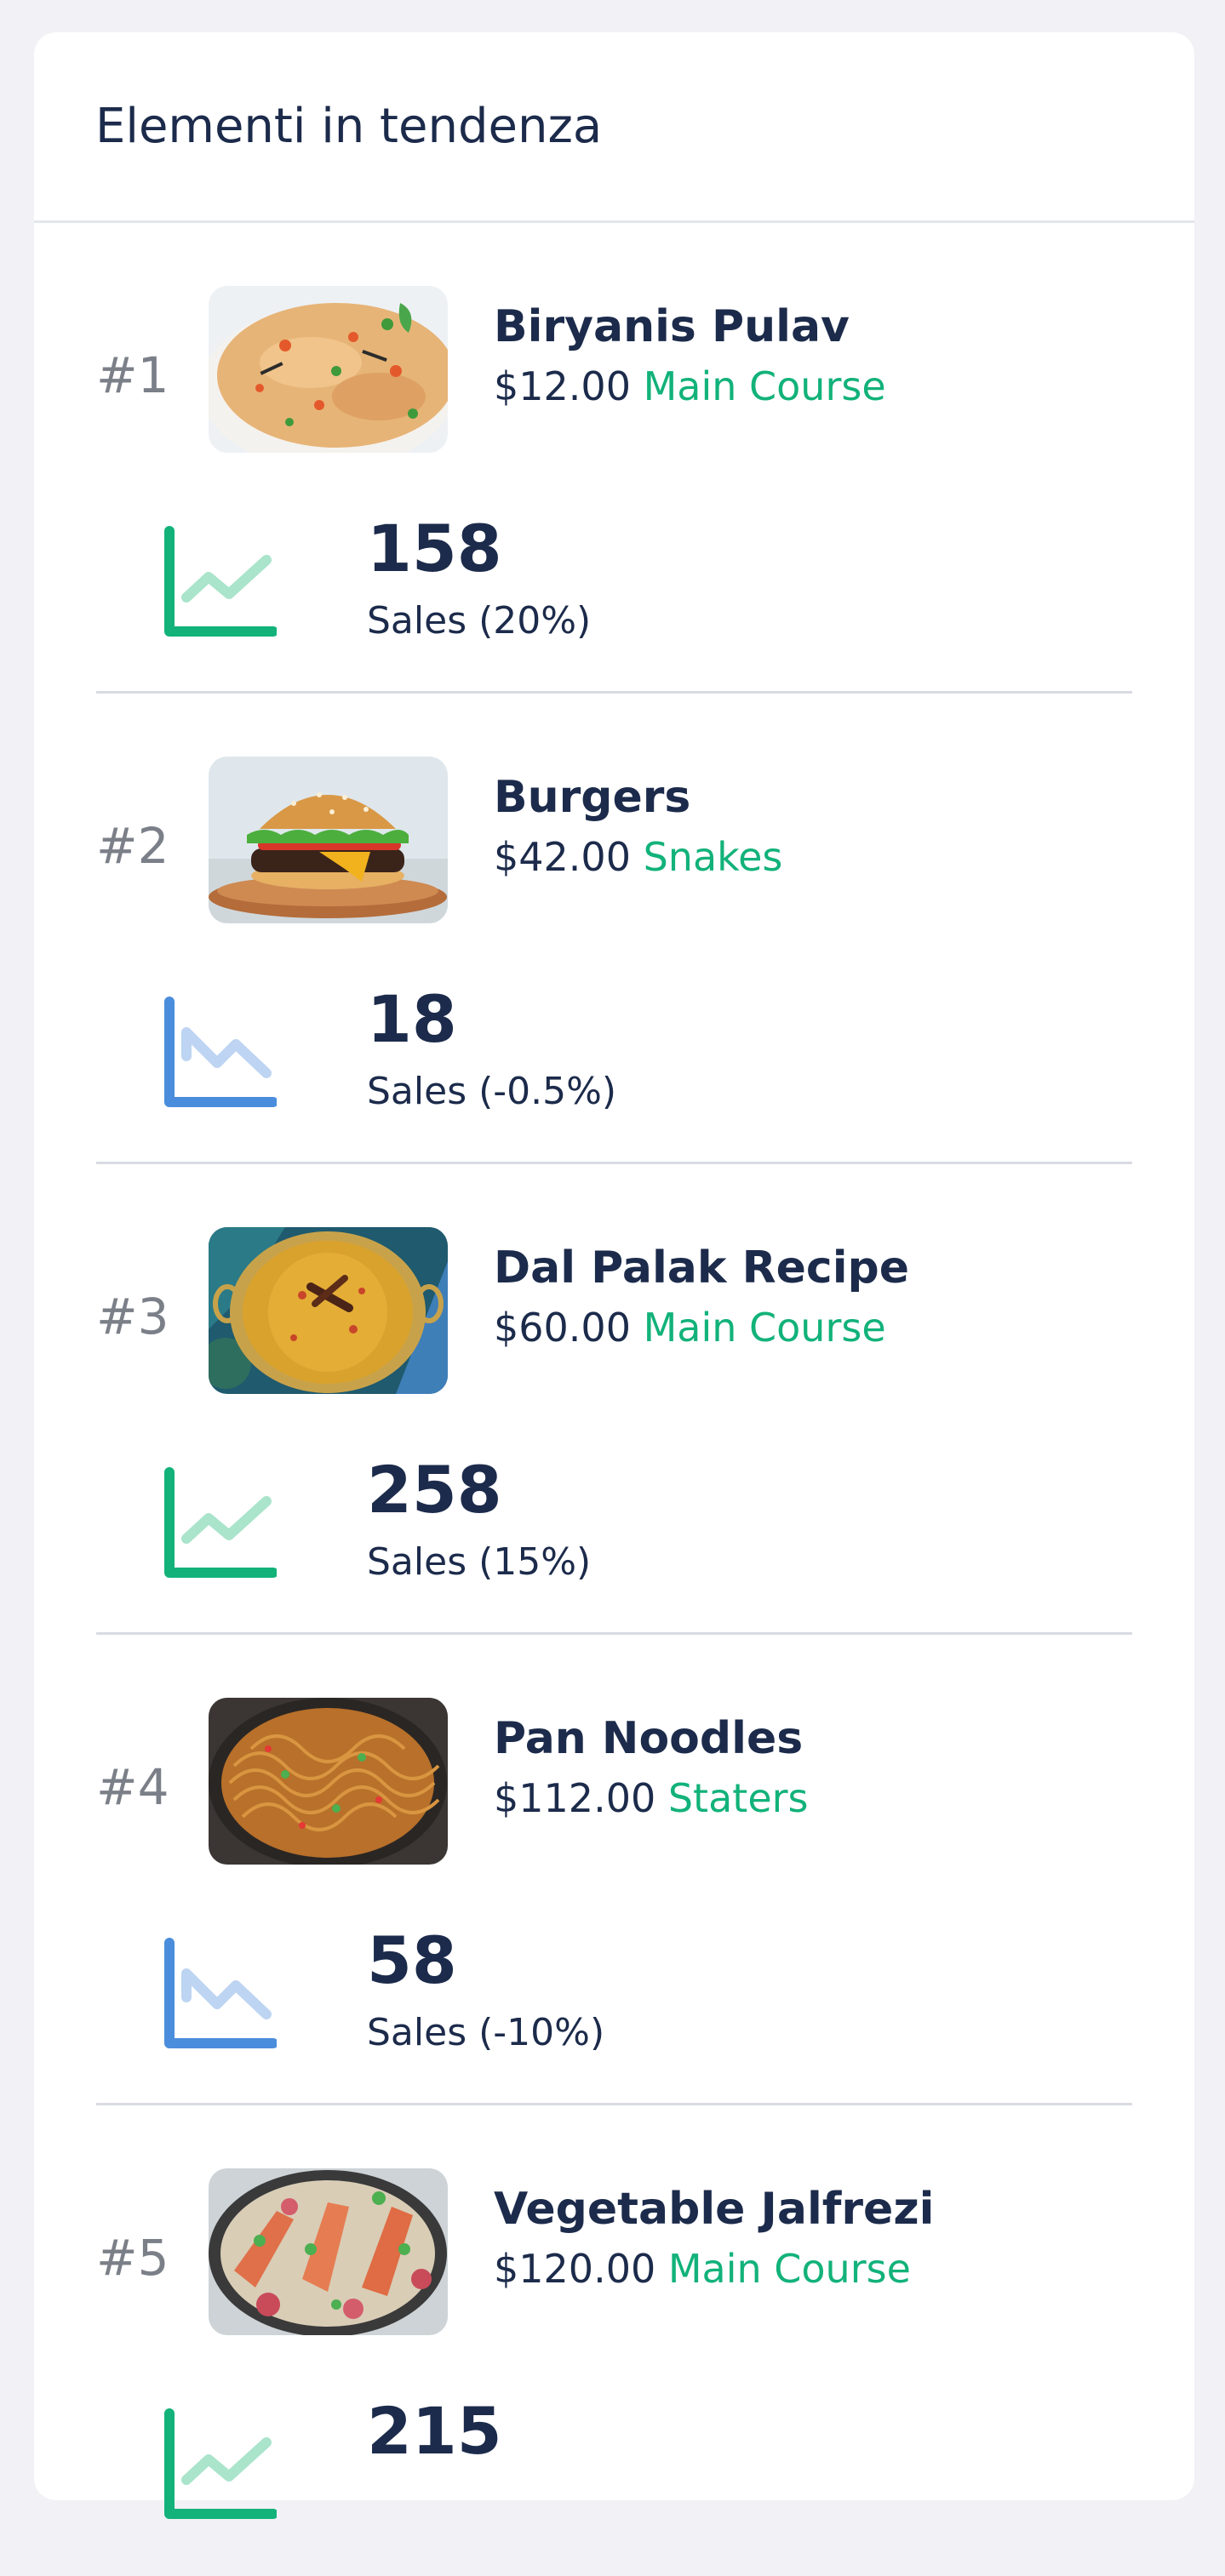 This screenshot has width=1225, height=2576. What do you see at coordinates (435, 548) in the screenshot?
I see `sales-value: 158` at bounding box center [435, 548].